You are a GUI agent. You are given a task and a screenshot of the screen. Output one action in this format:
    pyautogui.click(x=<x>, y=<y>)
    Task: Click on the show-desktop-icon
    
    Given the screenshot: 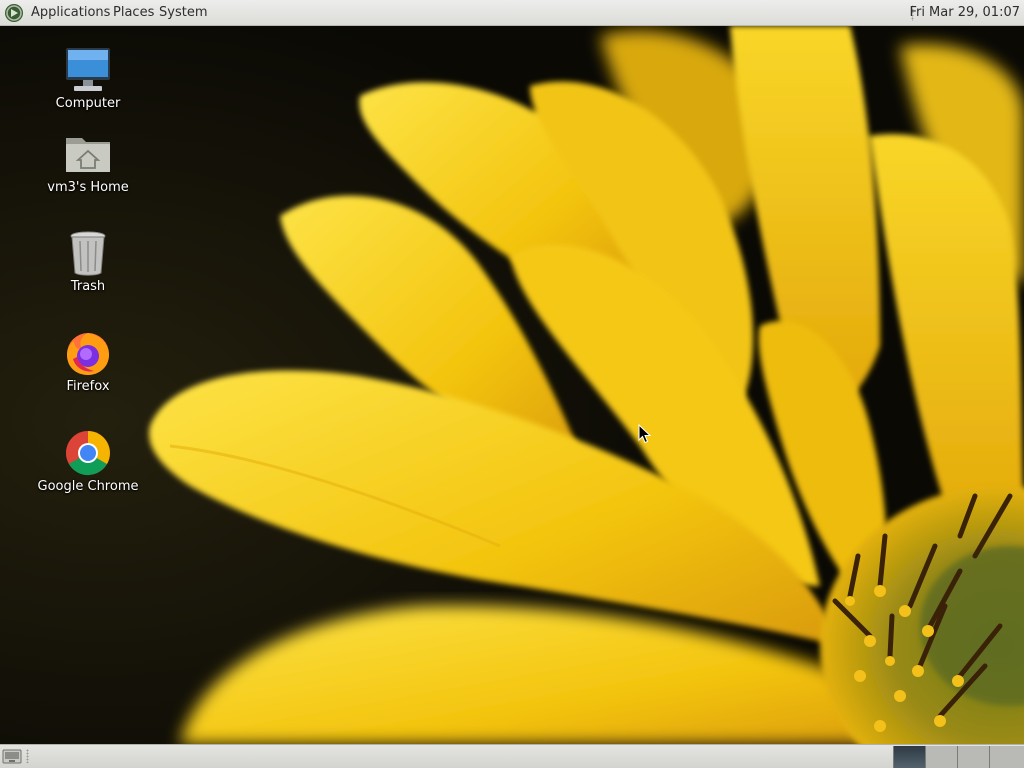 What is the action you would take?
    pyautogui.click(x=12, y=756)
    